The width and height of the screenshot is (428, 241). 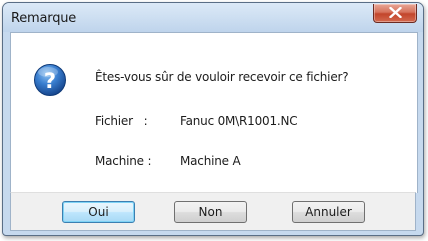 What do you see at coordinates (121, 121) in the screenshot?
I see `file-label: Fichier :` at bounding box center [121, 121].